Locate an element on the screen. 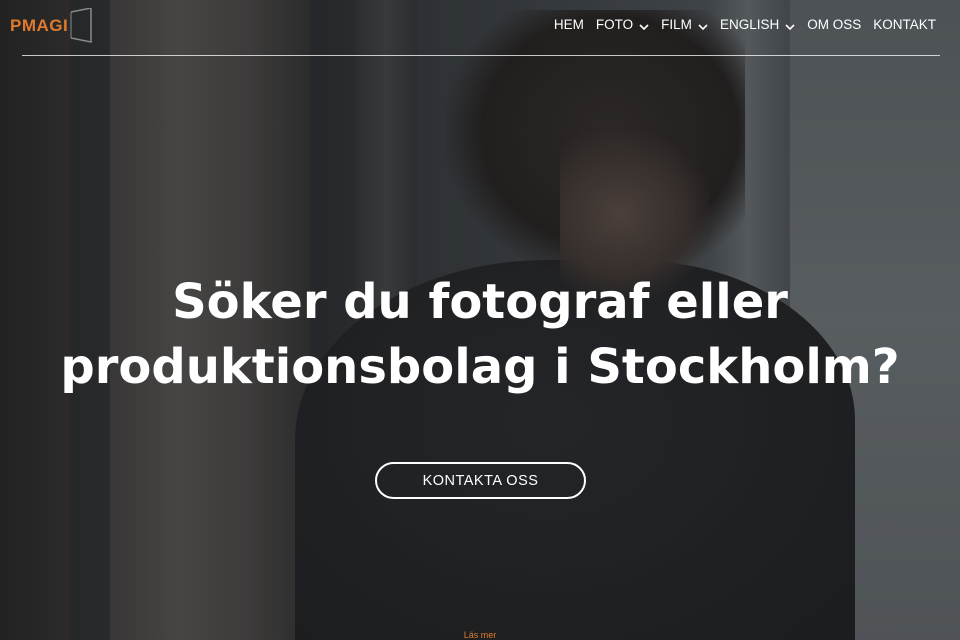 The height and width of the screenshot is (640, 960). site-logo: PMAGI is located at coordinates (51, 25).